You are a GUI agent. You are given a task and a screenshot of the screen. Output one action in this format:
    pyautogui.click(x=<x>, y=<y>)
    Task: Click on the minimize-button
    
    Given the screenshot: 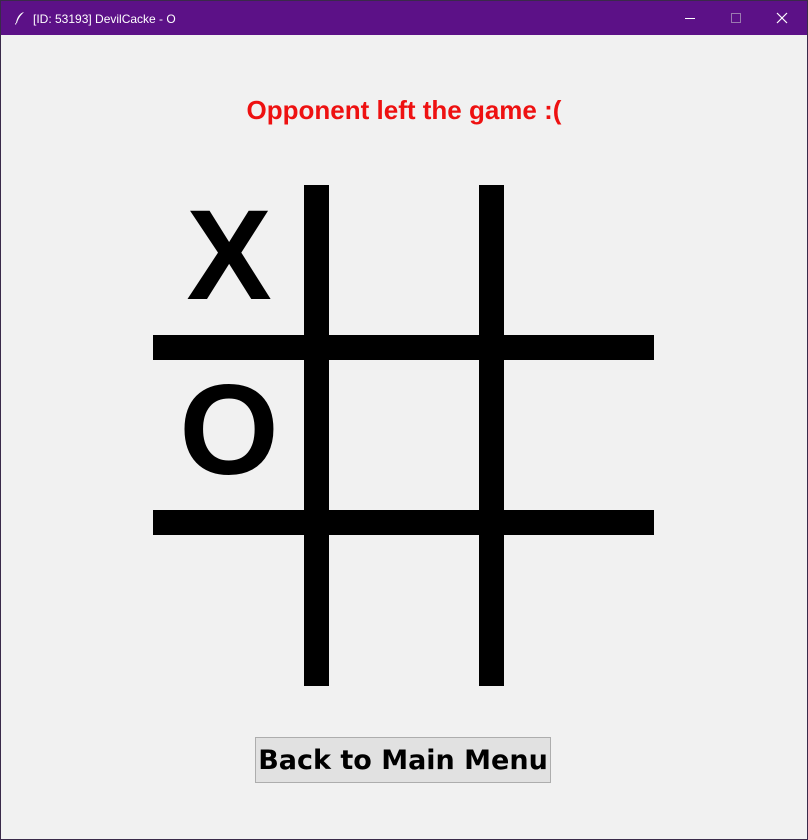 What is the action you would take?
    pyautogui.click(x=690, y=18)
    